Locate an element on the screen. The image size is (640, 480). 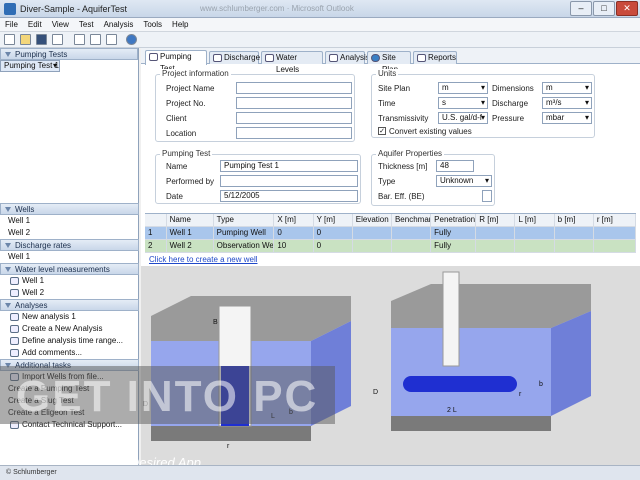
col-r2: r [m] is located at coordinates (615, 220).